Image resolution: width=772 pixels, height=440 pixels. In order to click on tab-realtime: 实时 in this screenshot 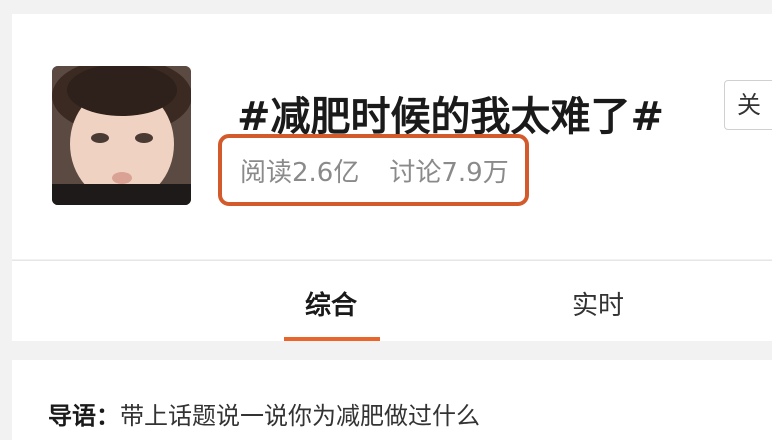, I will do `click(598, 303)`.